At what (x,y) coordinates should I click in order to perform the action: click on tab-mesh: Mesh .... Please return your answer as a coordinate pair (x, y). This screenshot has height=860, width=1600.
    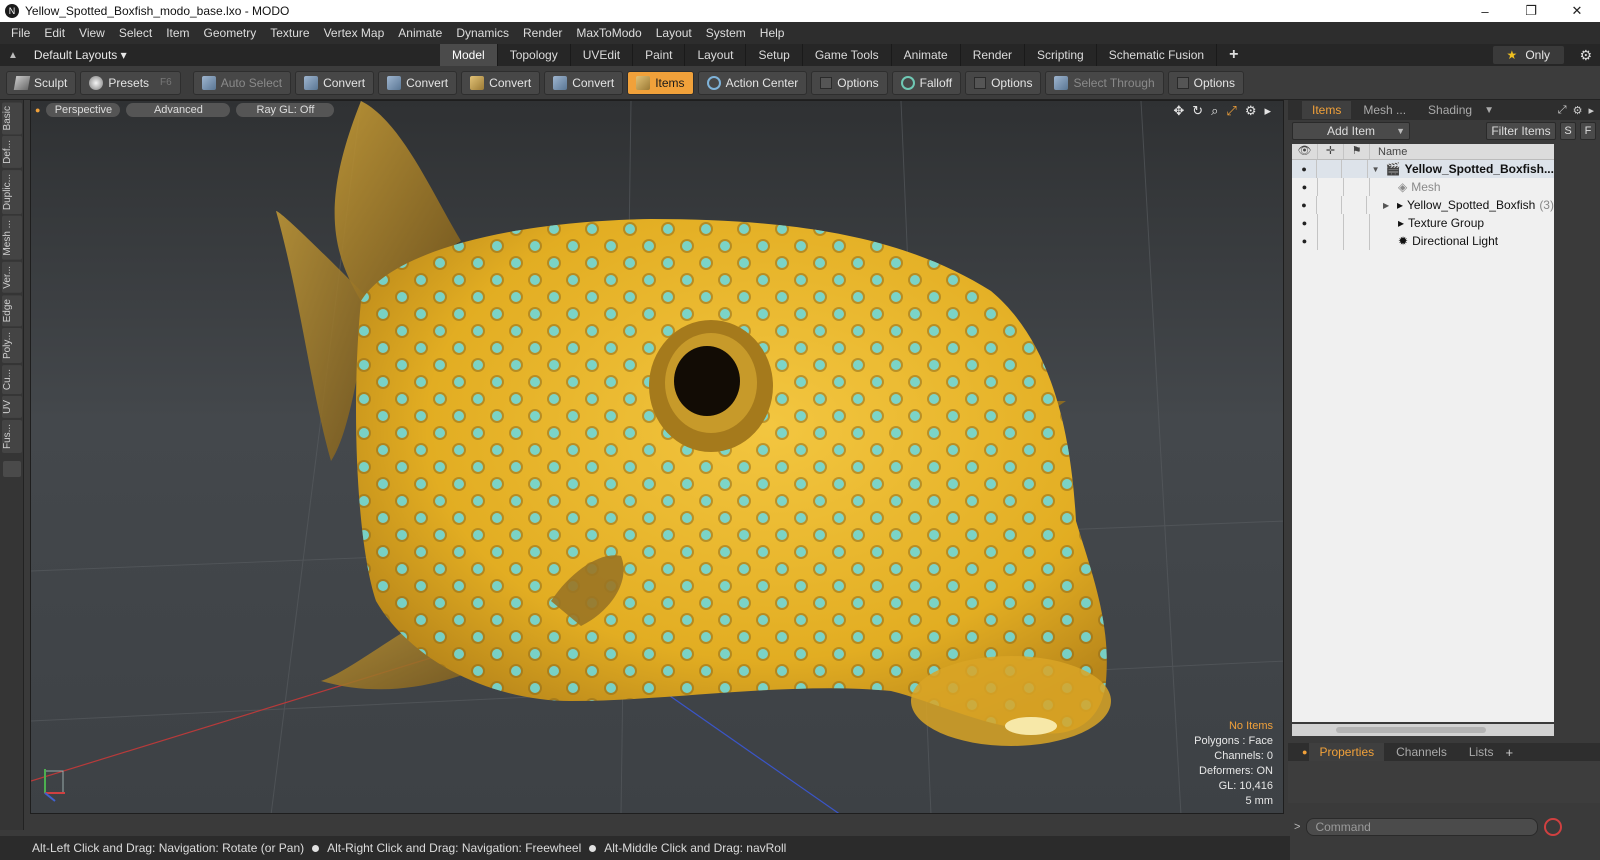
    Looking at the image, I should click on (1384, 110).